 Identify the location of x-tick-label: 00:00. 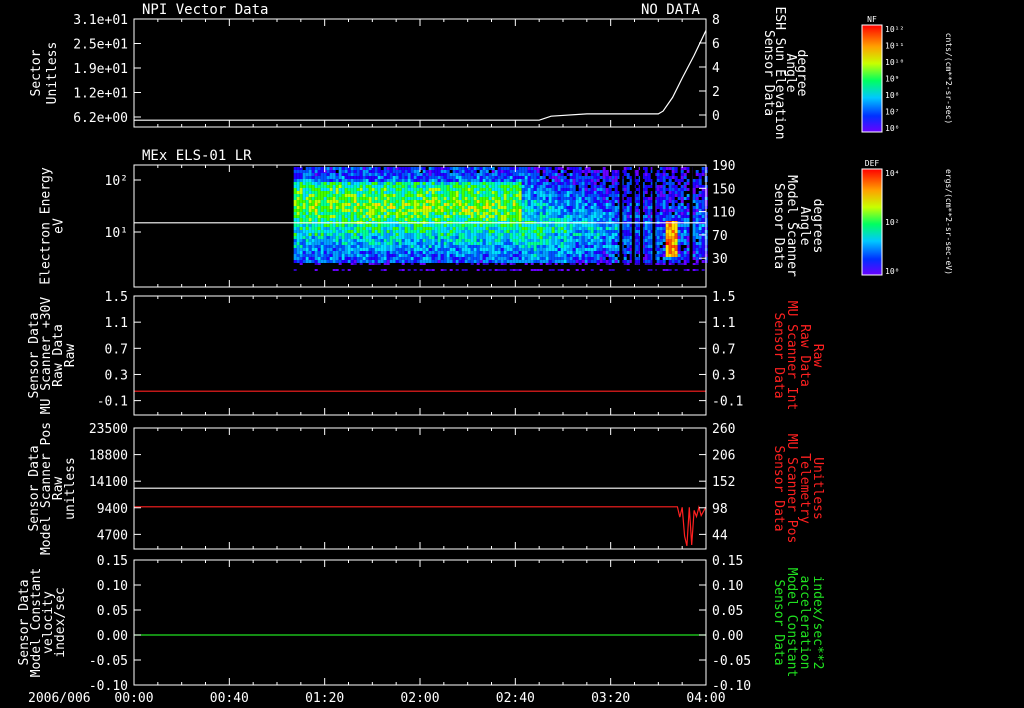
(133, 698).